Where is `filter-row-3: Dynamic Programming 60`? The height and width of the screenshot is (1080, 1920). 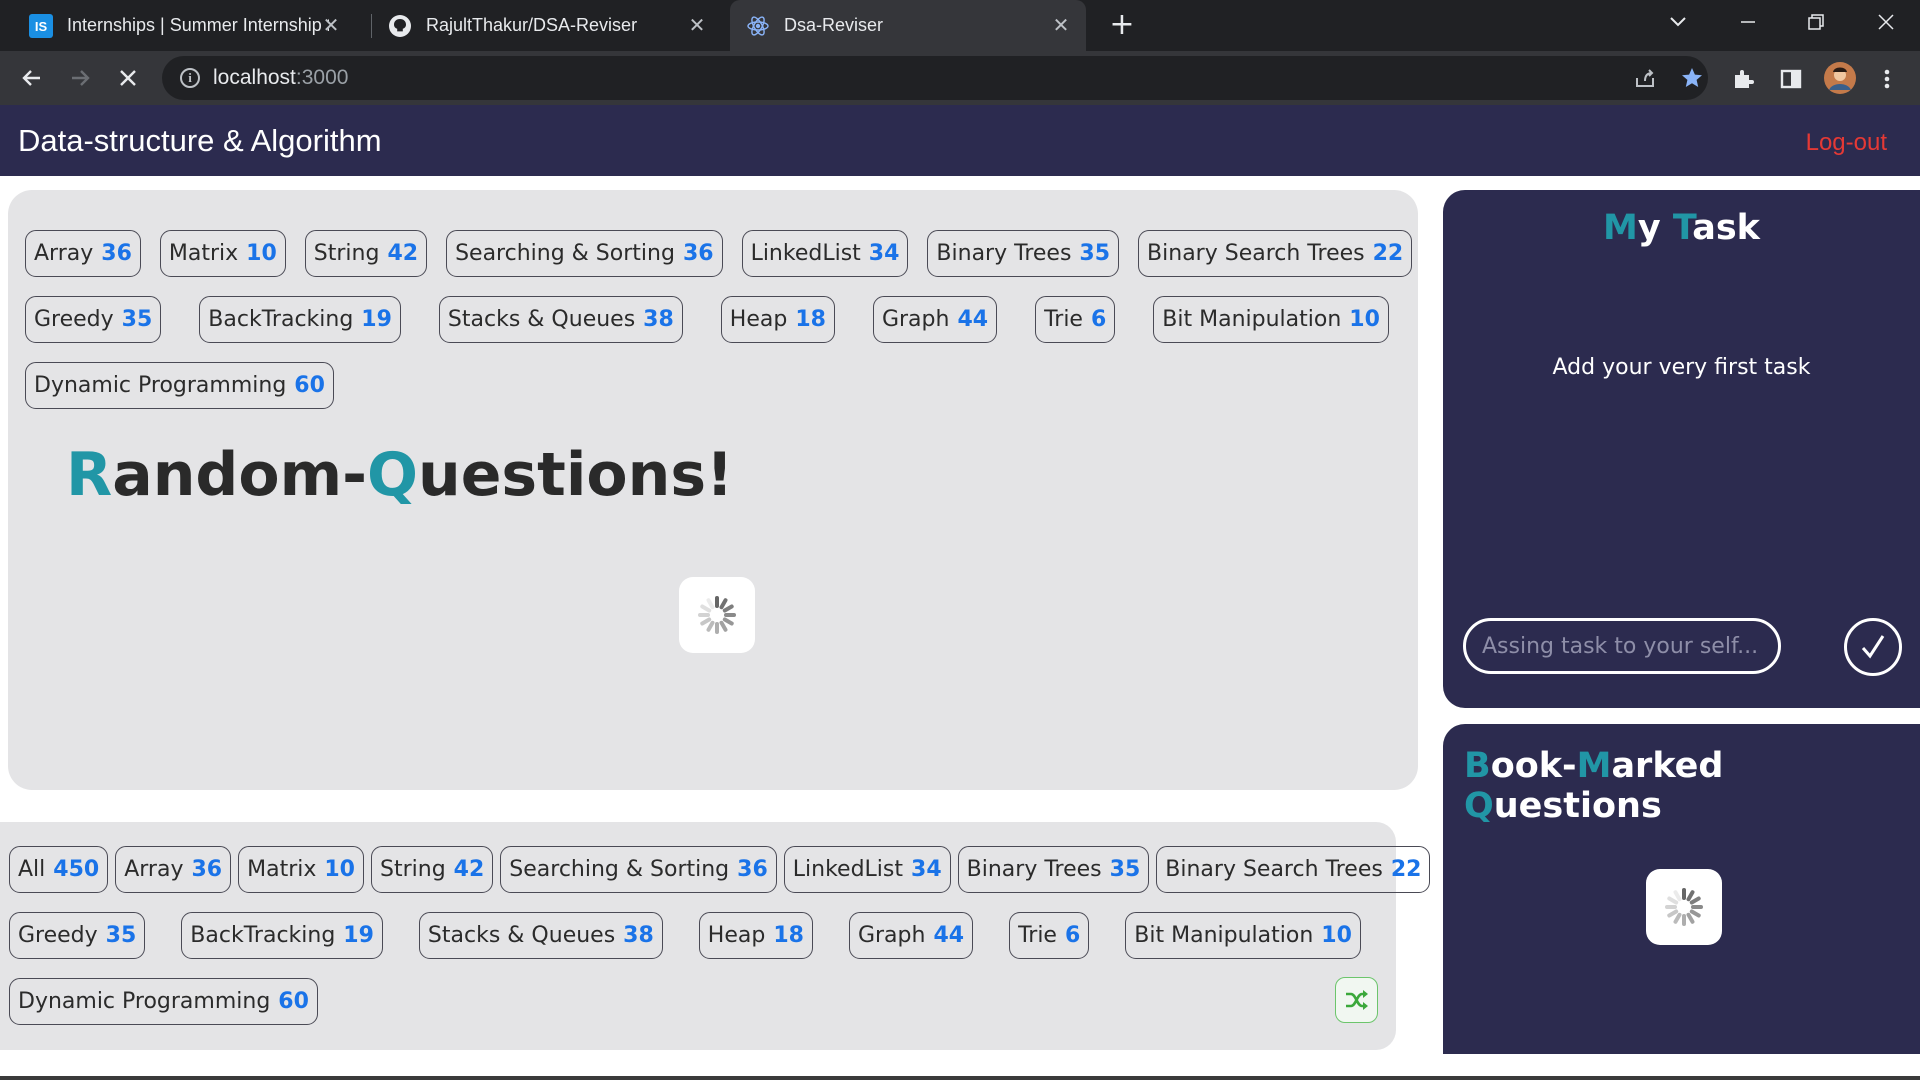
filter-row-3: Dynamic Programming 60 is located at coordinates (163, 1001).